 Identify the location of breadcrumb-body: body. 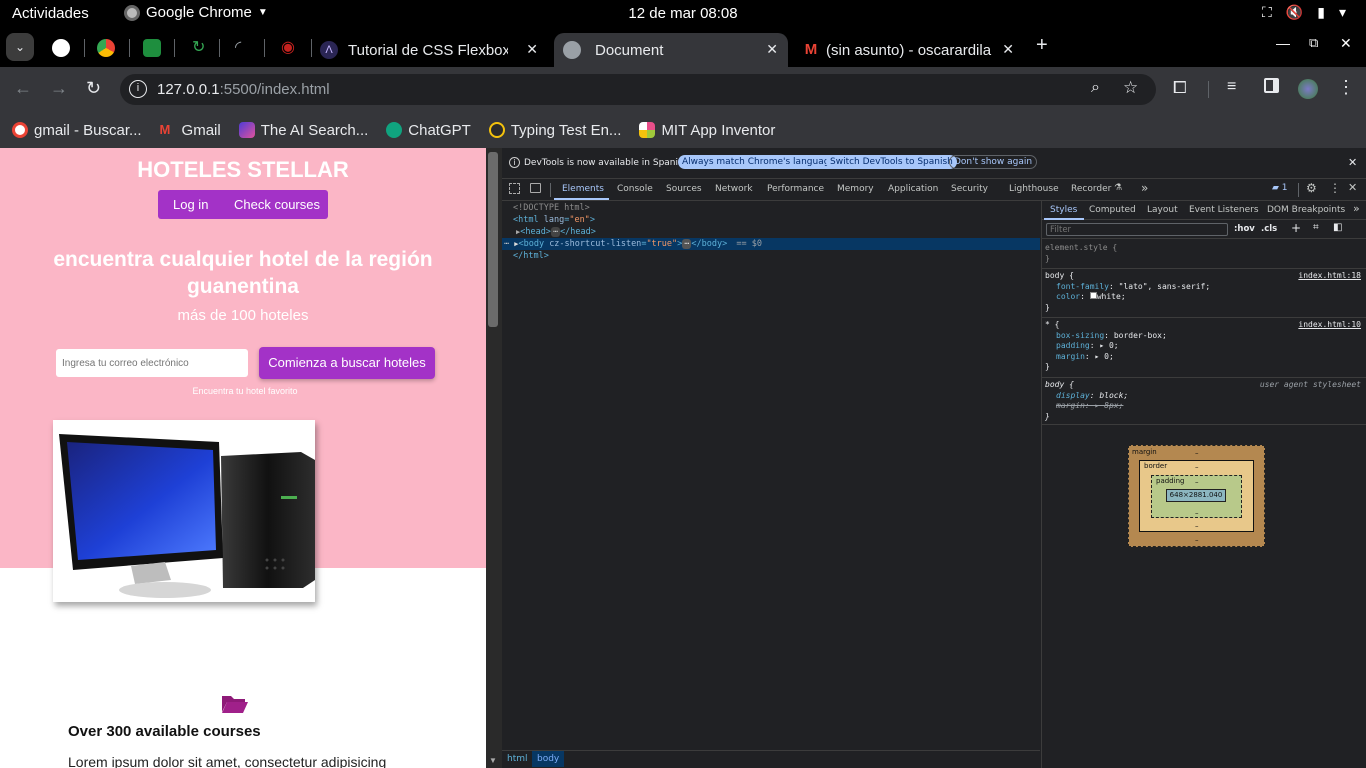
(548, 759).